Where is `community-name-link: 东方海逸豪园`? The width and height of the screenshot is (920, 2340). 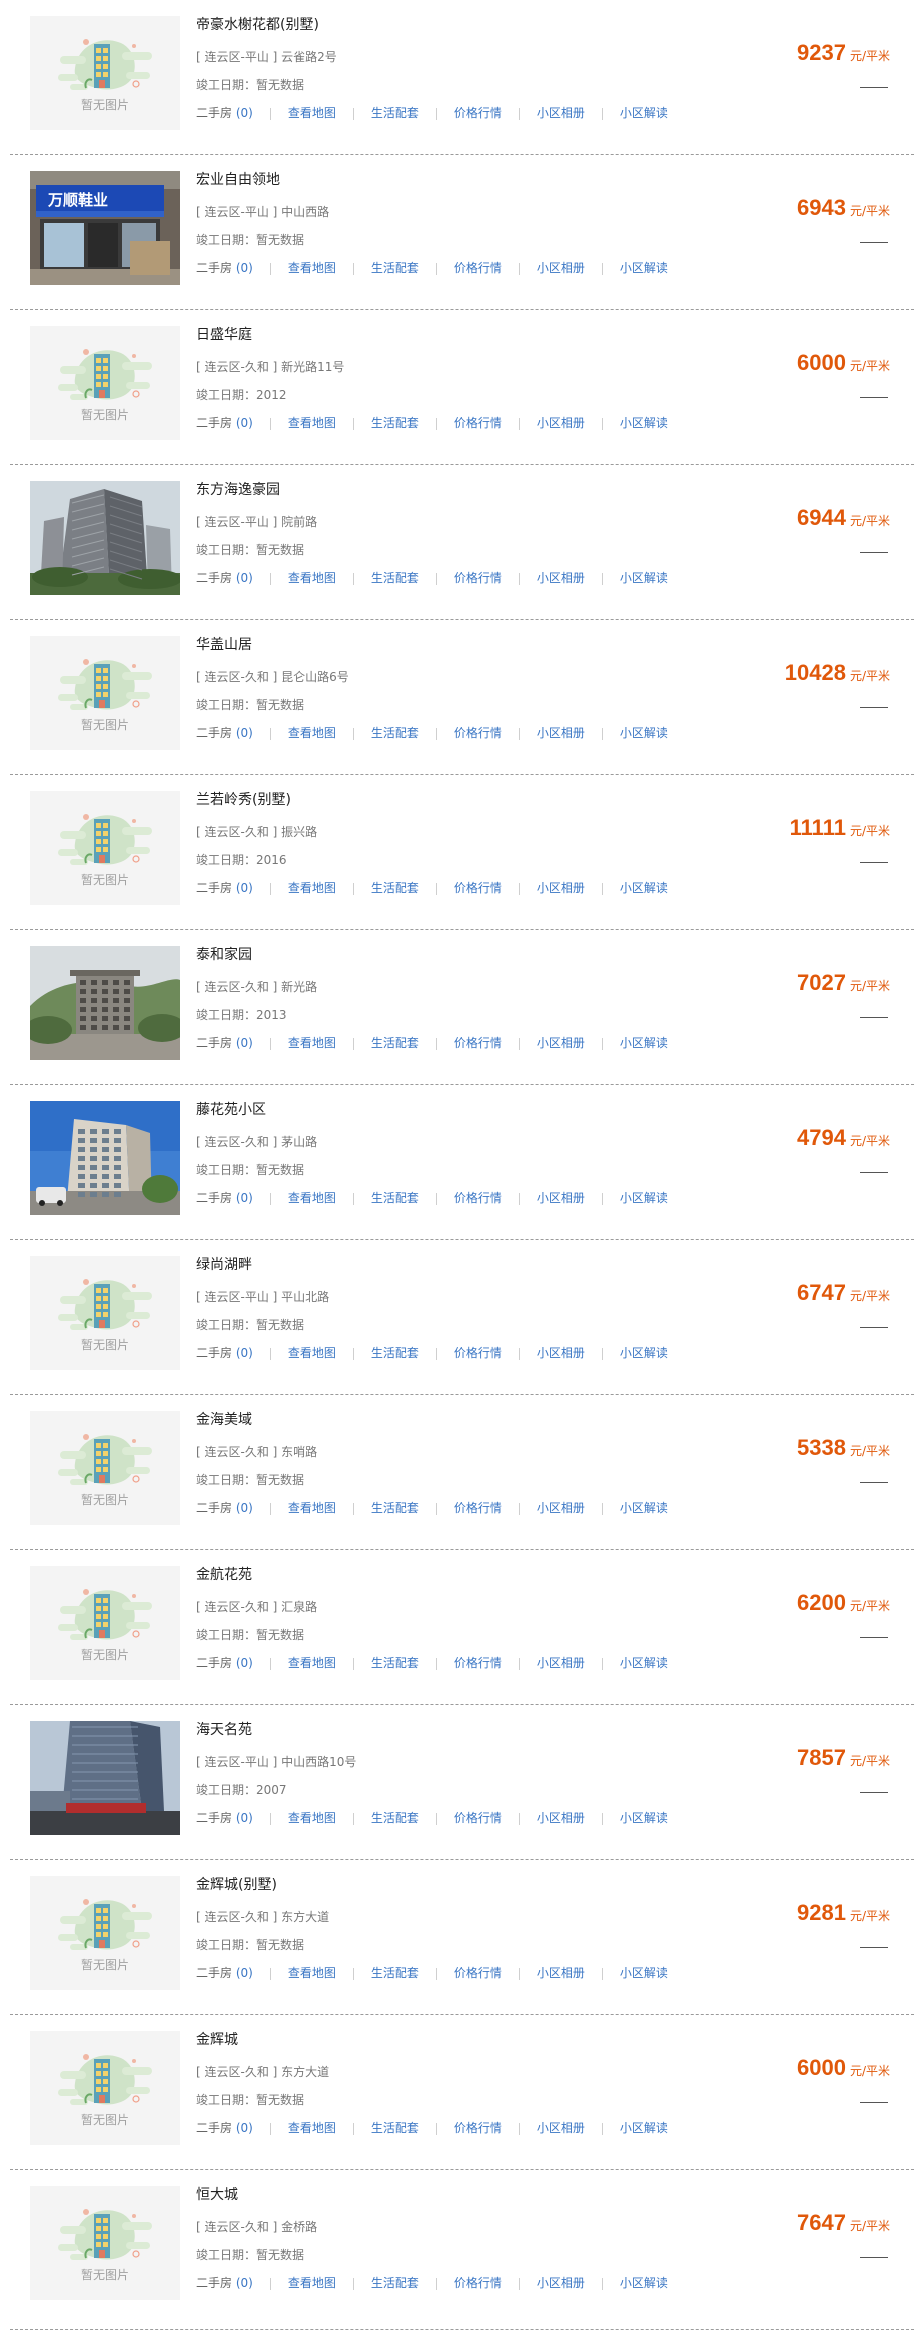 community-name-link: 东方海逸豪园 is located at coordinates (238, 489).